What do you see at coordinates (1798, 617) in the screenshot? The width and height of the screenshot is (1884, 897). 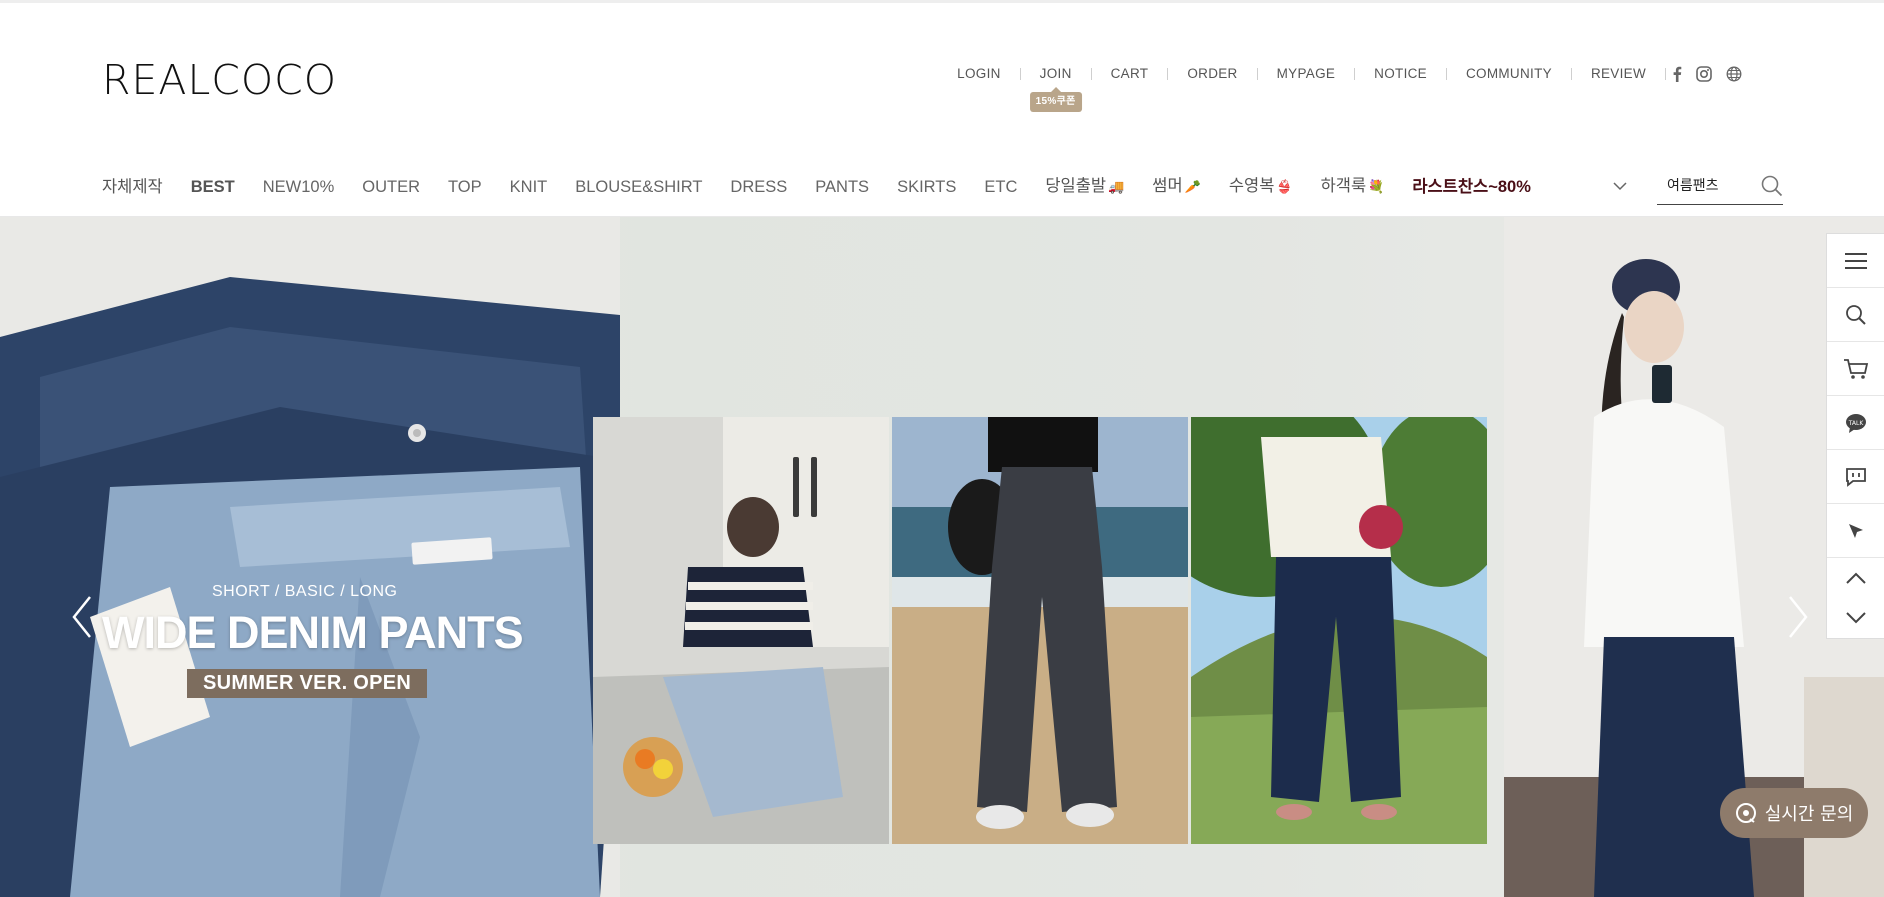 I see `slider-next-icon` at bounding box center [1798, 617].